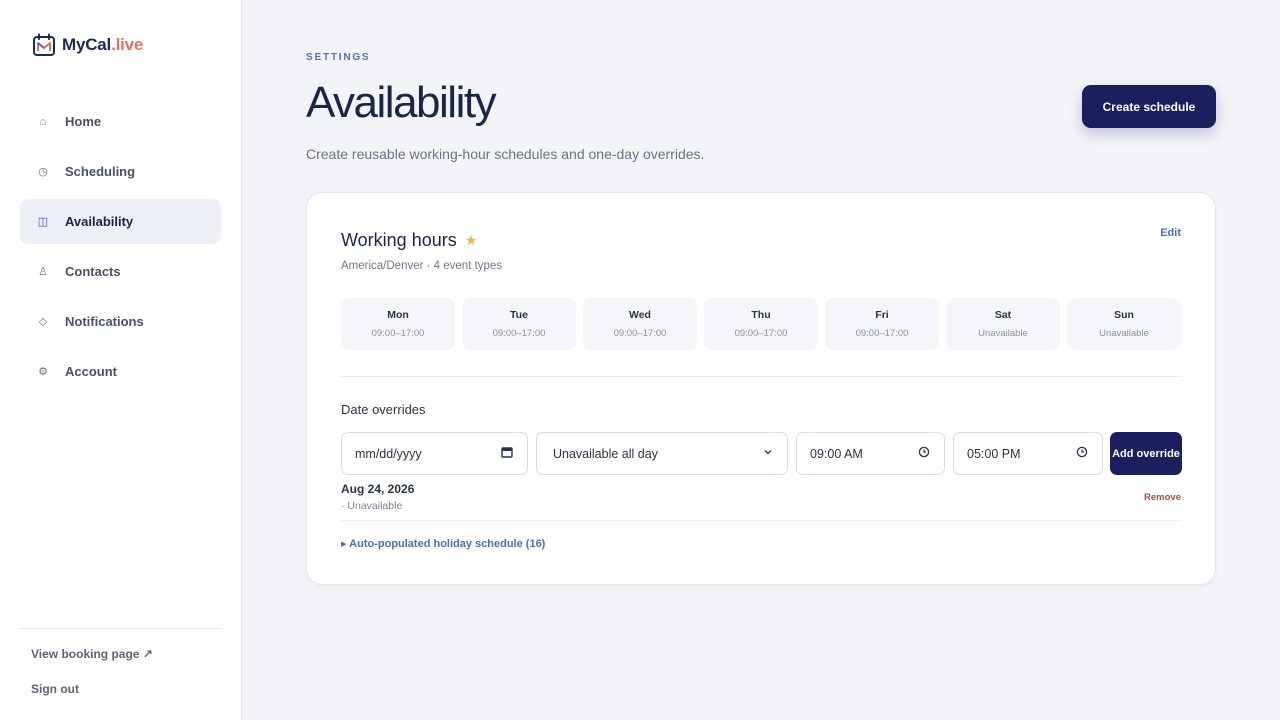  I want to click on override-divider, so click(761, 520).